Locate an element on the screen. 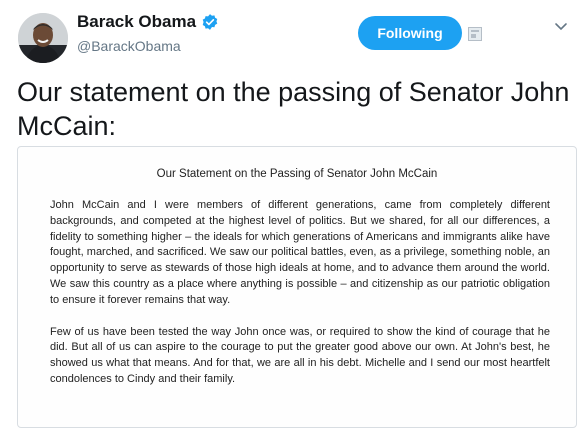 The width and height of the screenshot is (586, 438). chevron-down-icon is located at coordinates (561, 27).